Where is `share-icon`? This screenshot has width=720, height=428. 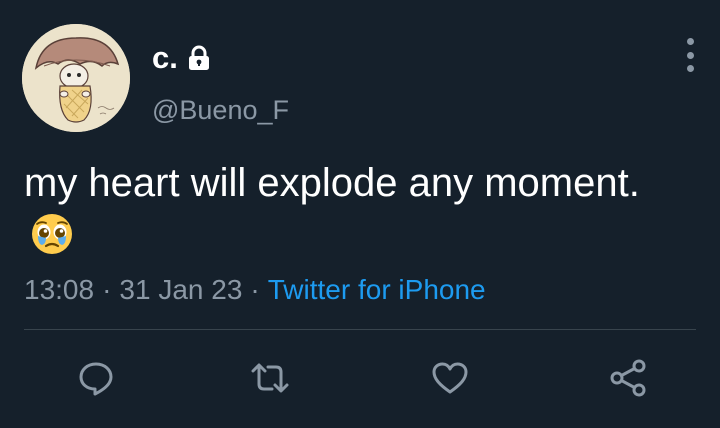 share-icon is located at coordinates (628, 378).